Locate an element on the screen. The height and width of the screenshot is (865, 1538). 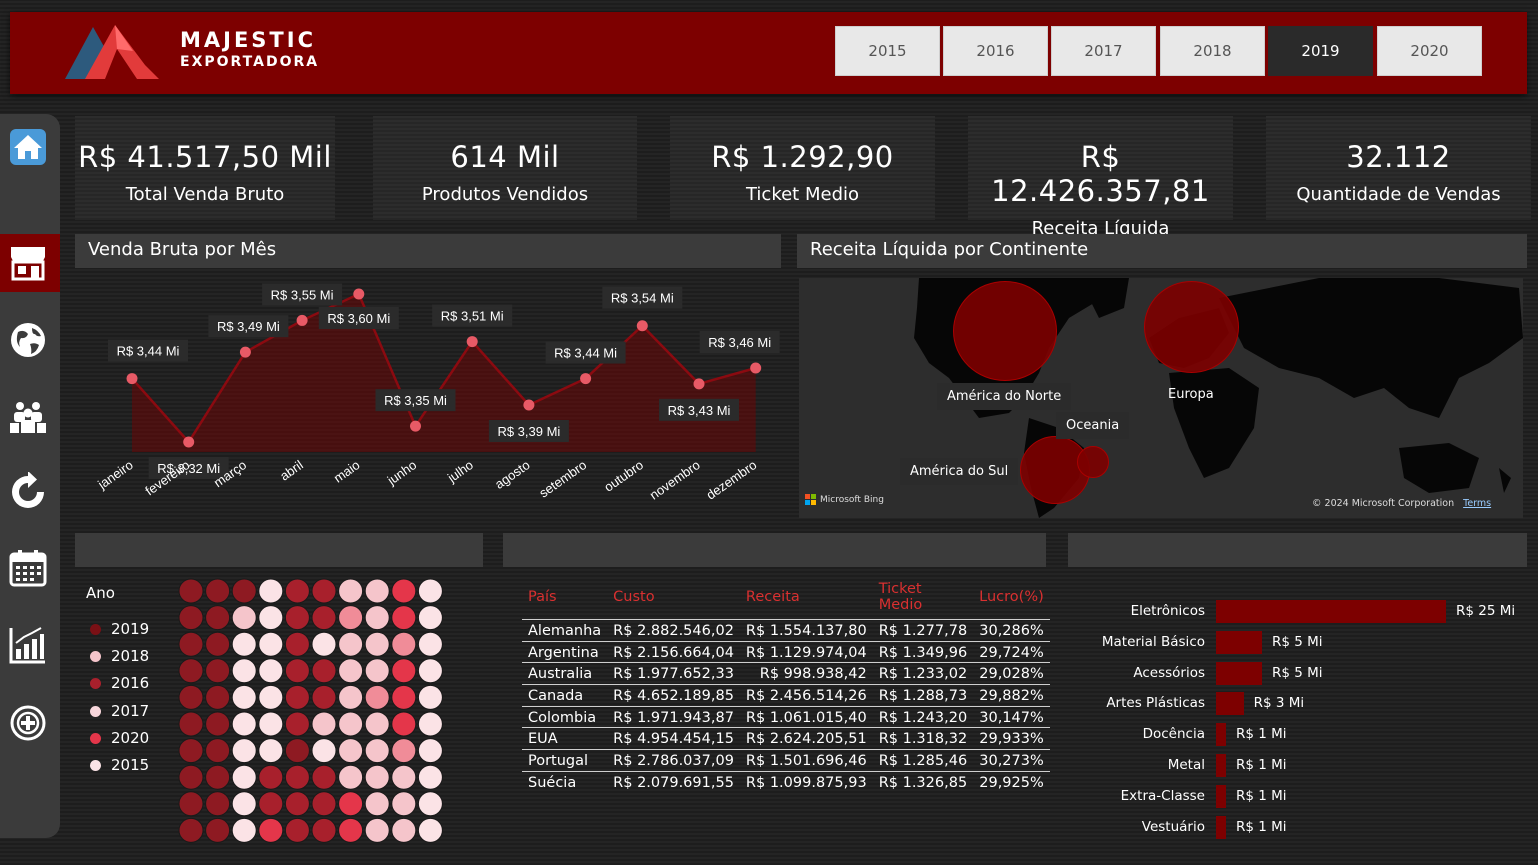
column-header-ticket: Ticket Medio is located at coordinates (923, 599).